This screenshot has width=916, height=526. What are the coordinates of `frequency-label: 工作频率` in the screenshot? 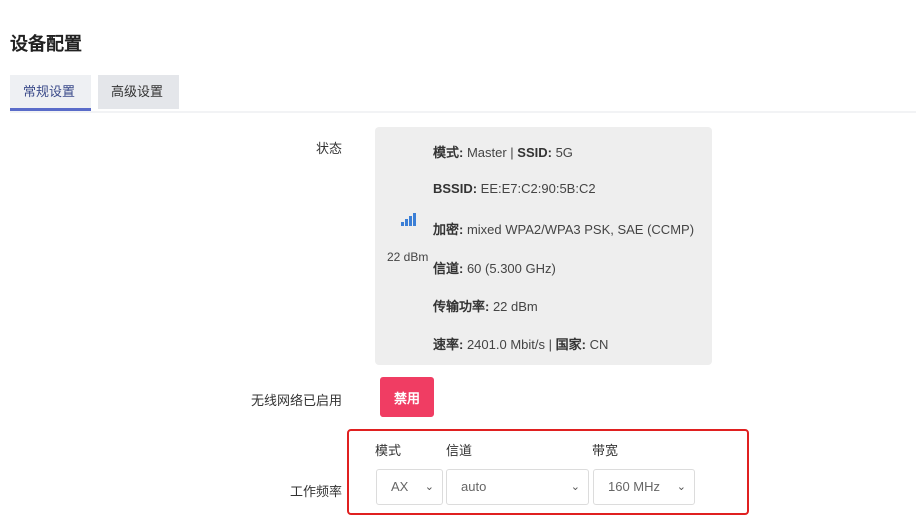 It's located at (315, 491).